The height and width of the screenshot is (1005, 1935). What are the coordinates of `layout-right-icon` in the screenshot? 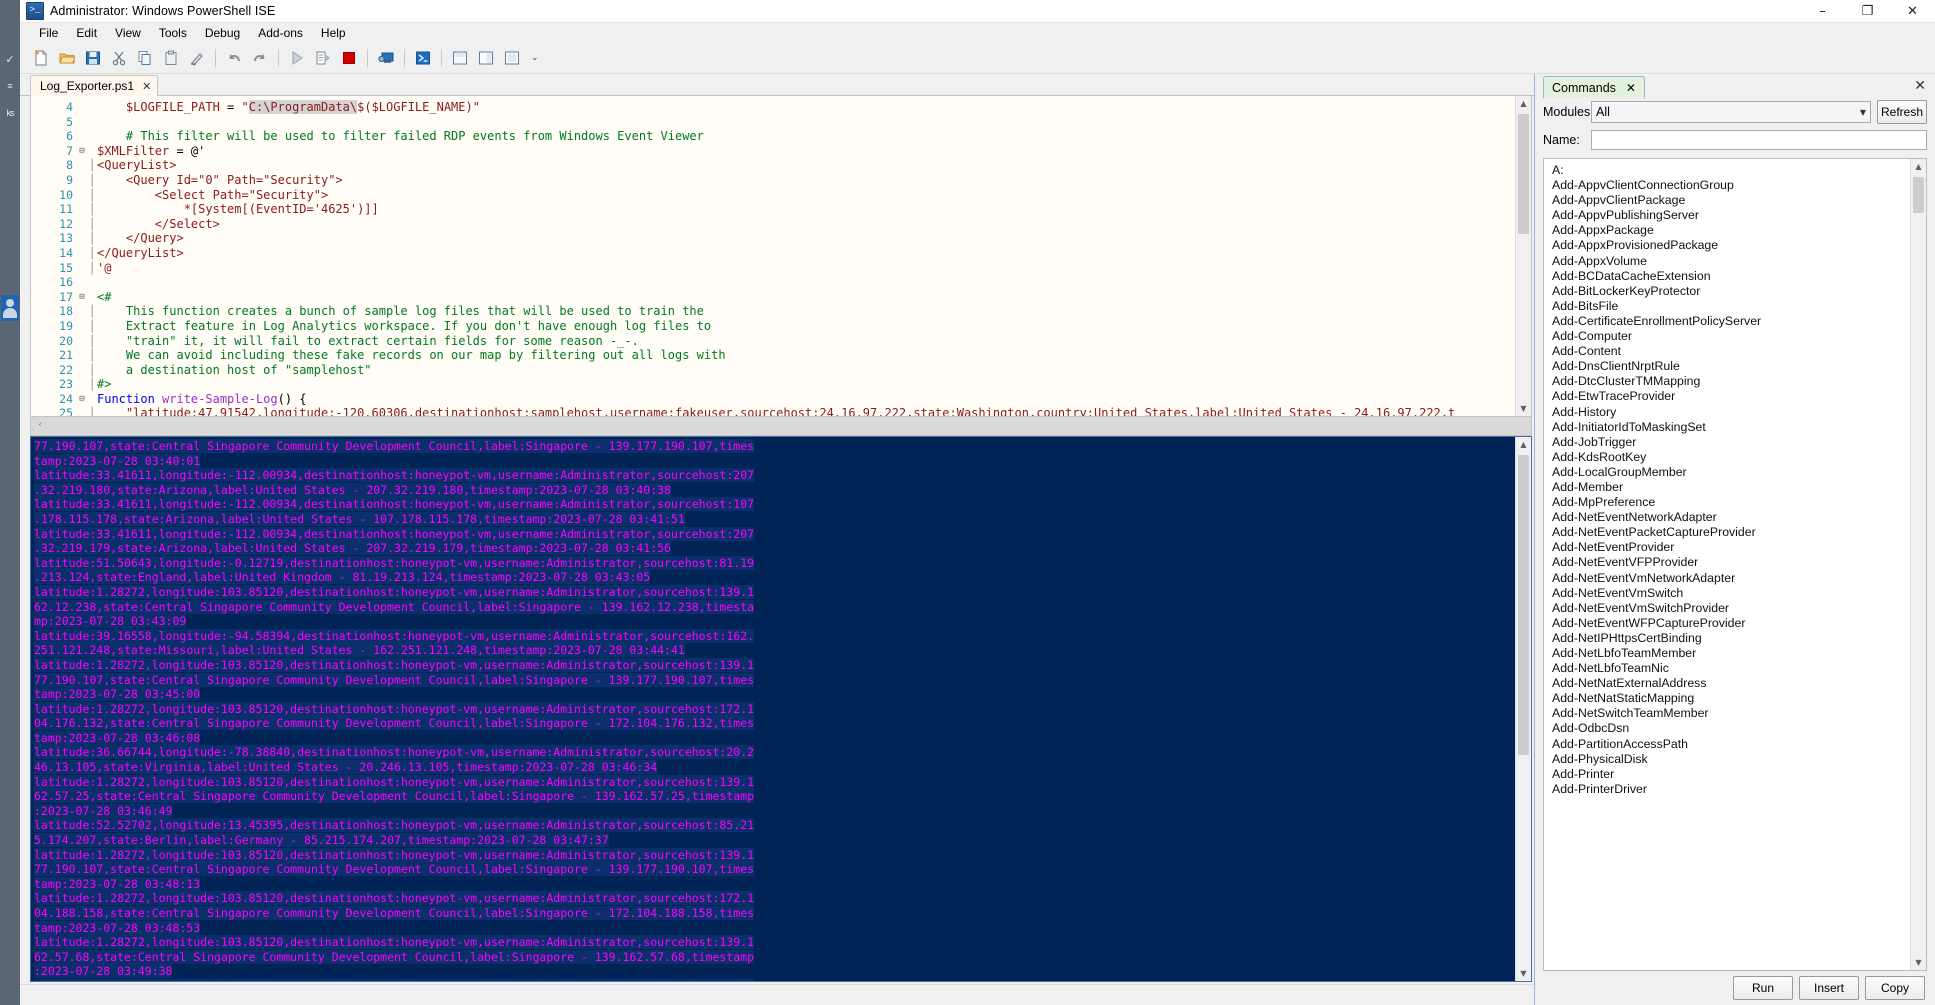 It's located at (485, 58).